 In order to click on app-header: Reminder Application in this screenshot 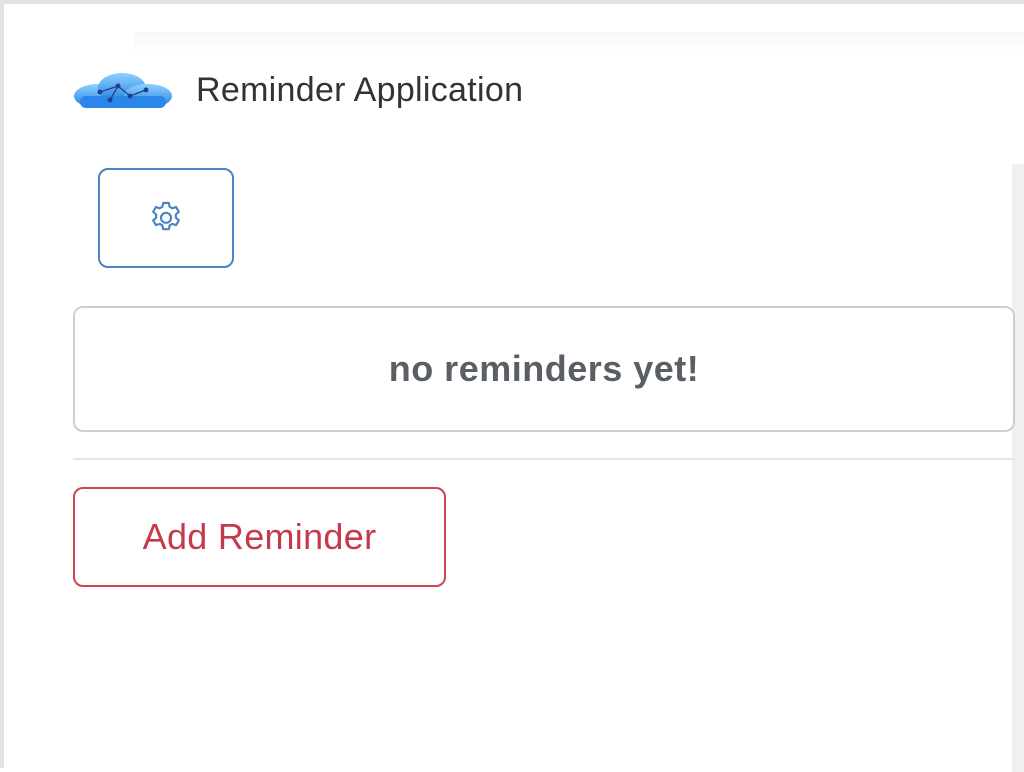, I will do `click(296, 90)`.